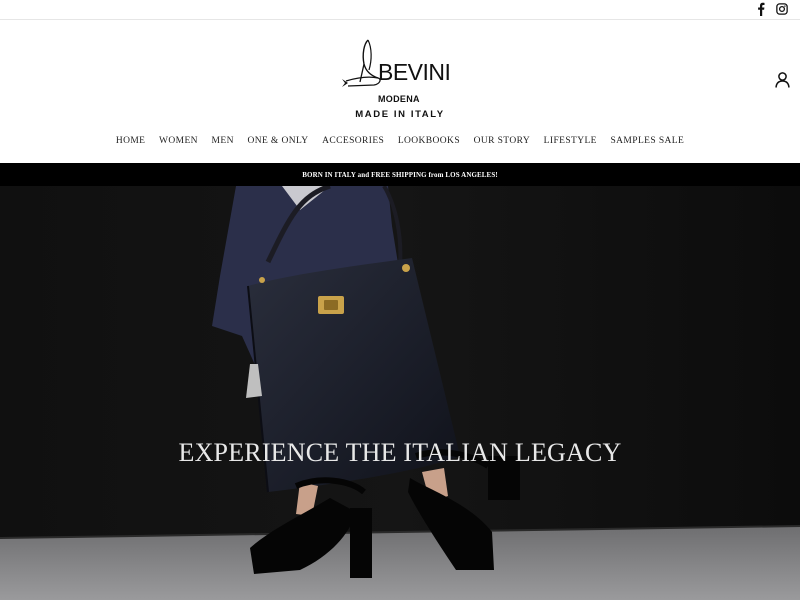  I want to click on facebook-icon, so click(761, 9).